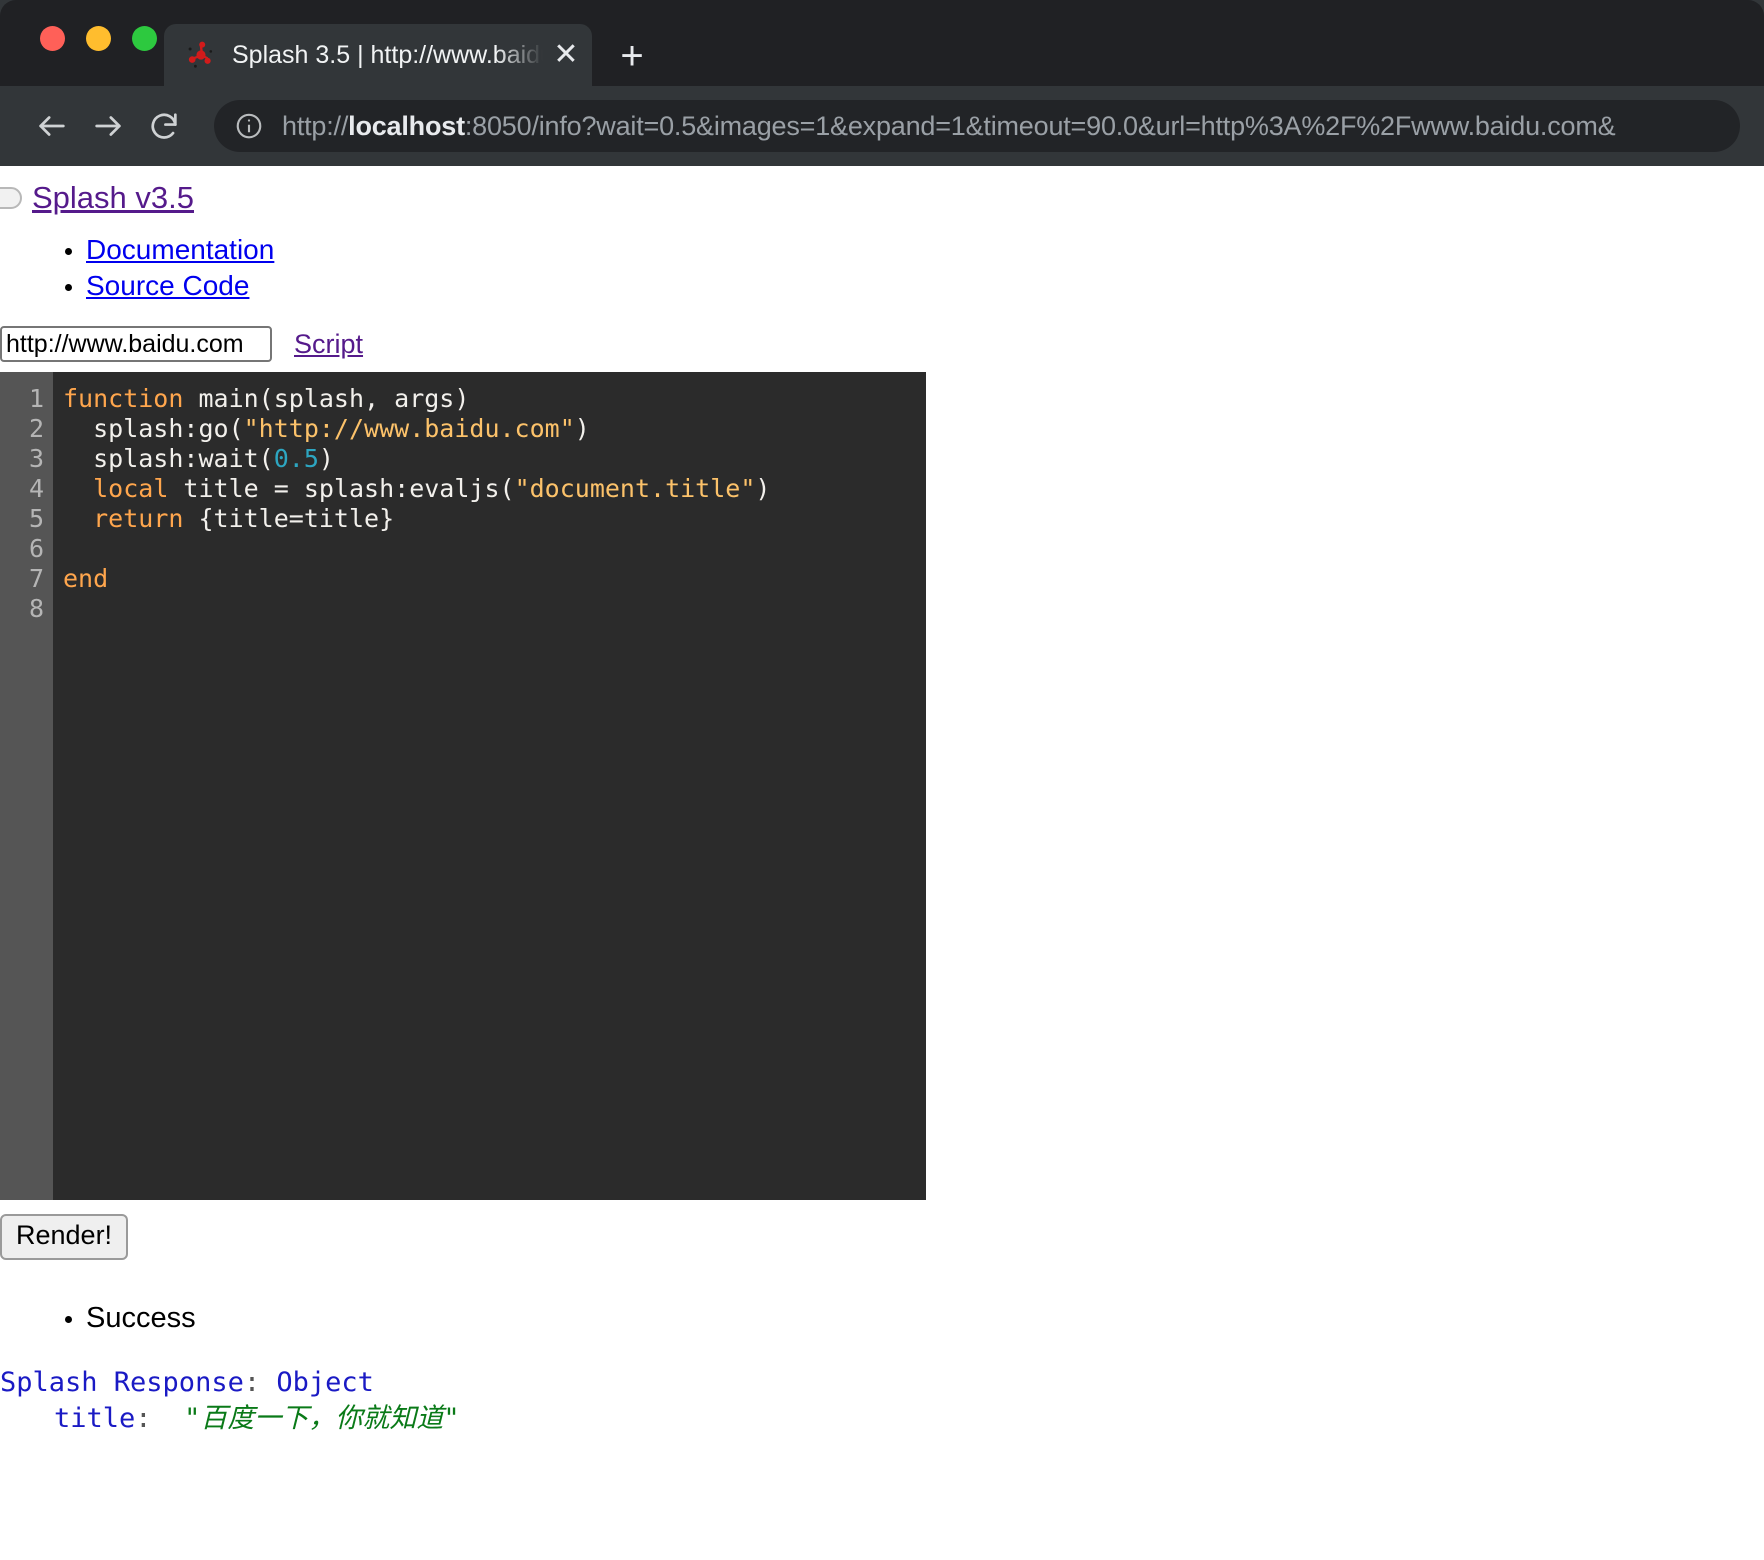  Describe the element at coordinates (632, 56) in the screenshot. I see `new-tab-button: +` at that location.